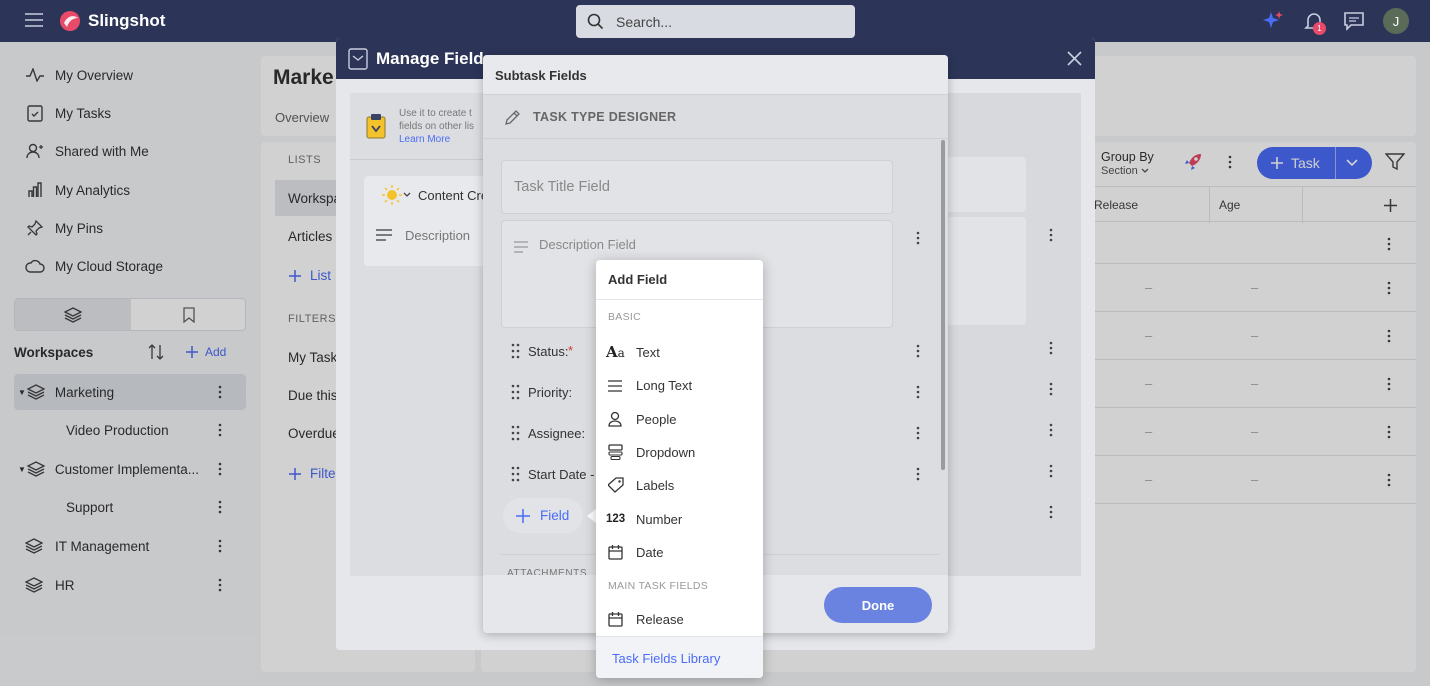 The width and height of the screenshot is (1430, 686). Describe the element at coordinates (420, 159) in the screenshot. I see `divider` at that location.